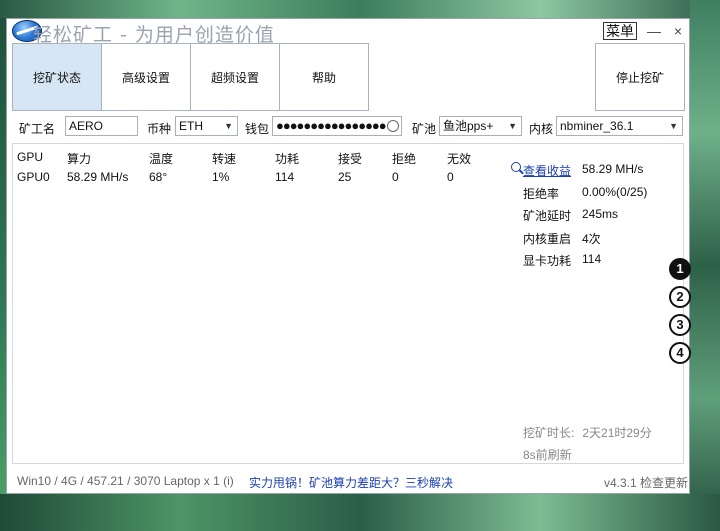 This screenshot has height=531, width=720. Describe the element at coordinates (79, 159) in the screenshot. I see `header-hashrate: 算力` at that location.